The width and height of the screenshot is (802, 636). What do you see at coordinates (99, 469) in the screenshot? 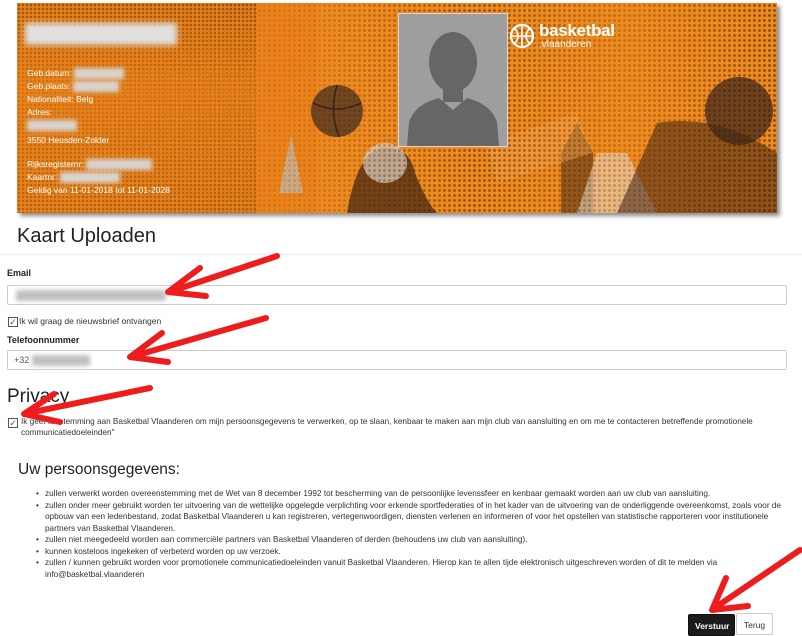
I see `personal-data-heading: Uw persoonsgegevens:` at bounding box center [99, 469].